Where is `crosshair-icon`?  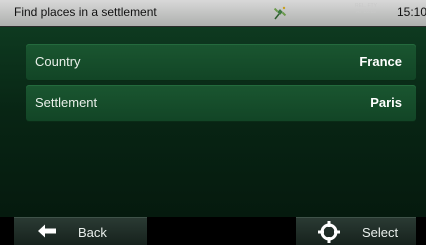
crosshair-icon is located at coordinates (329, 233).